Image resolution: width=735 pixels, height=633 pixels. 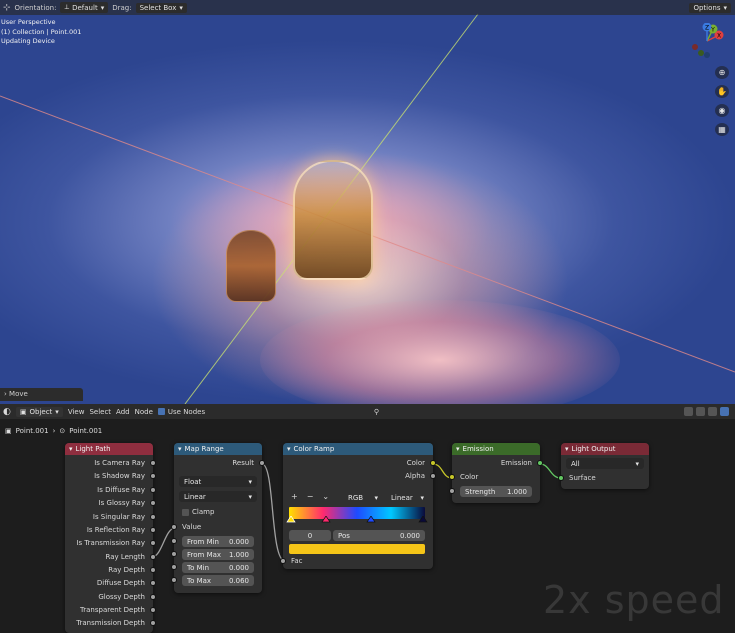 What do you see at coordinates (722, 129) in the screenshot?
I see `grid-view-icon: ▦` at bounding box center [722, 129].